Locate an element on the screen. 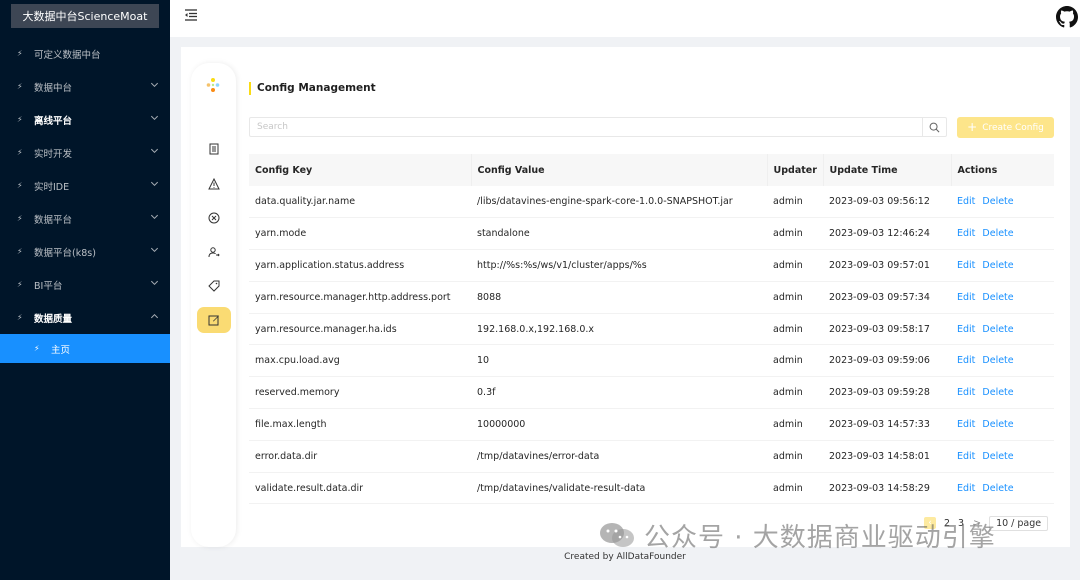  sidebar-item: ⚡ 实时IDE is located at coordinates (85, 185).